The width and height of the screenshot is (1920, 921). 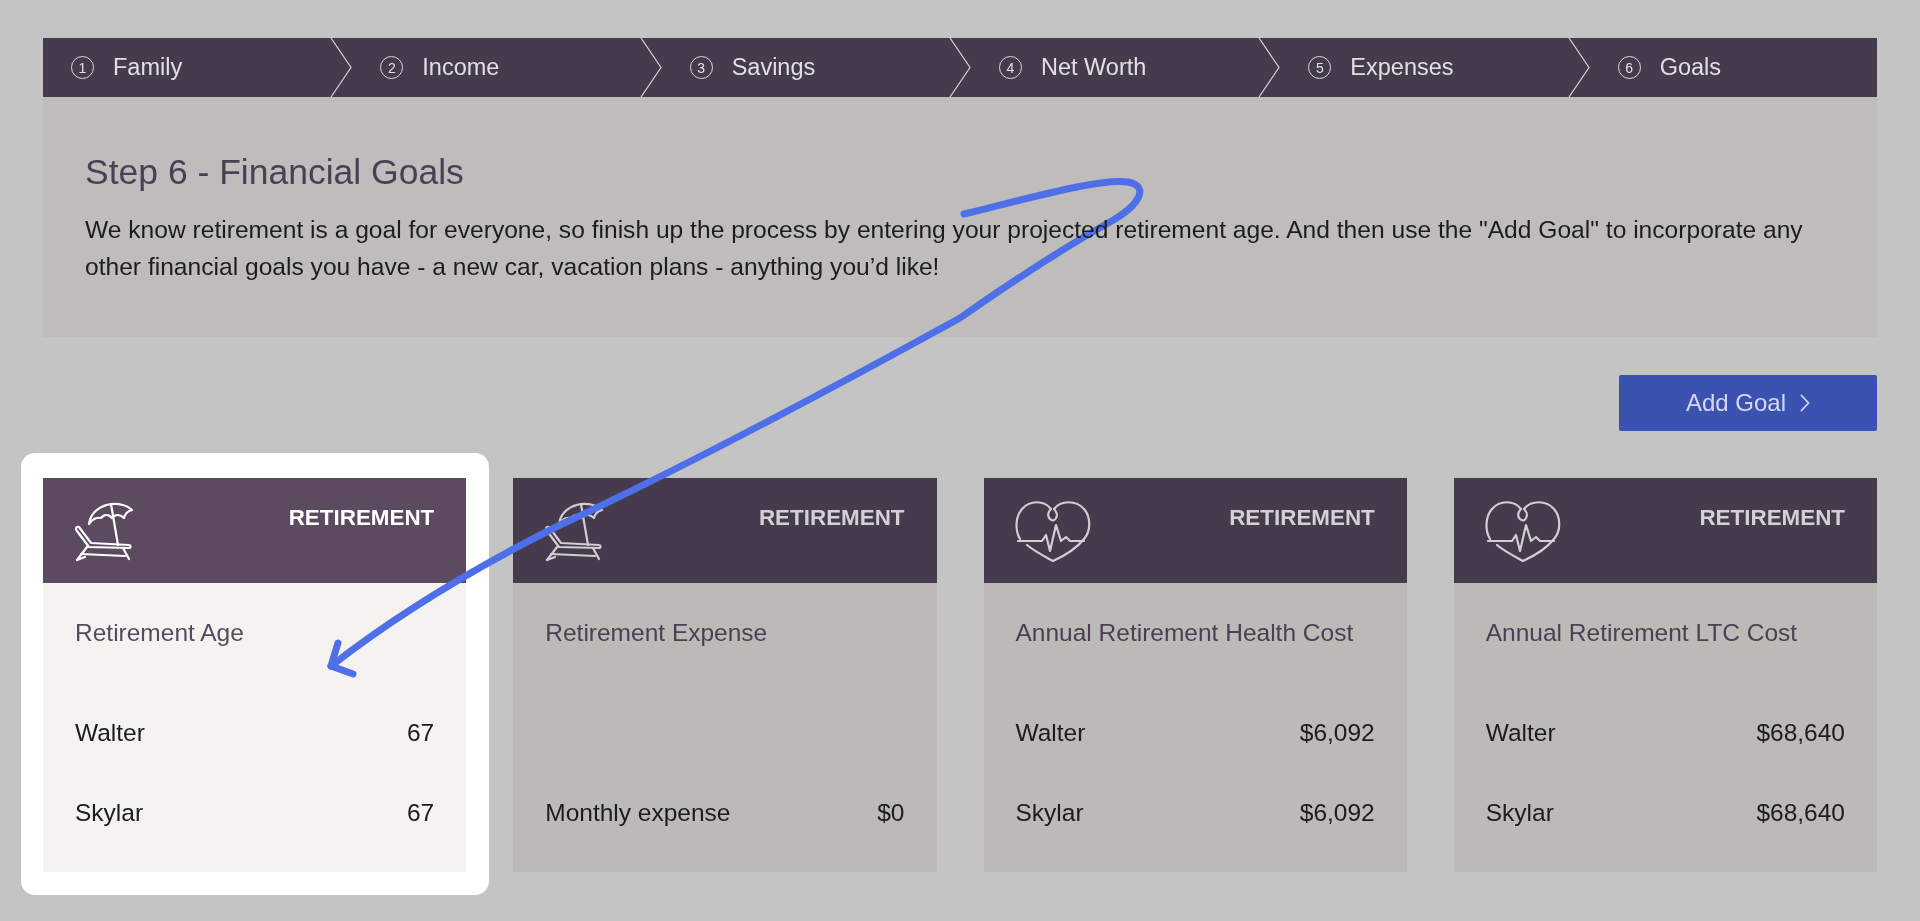 I want to click on goal-title: Annual Retirement LTC Cost, so click(x=1642, y=632).